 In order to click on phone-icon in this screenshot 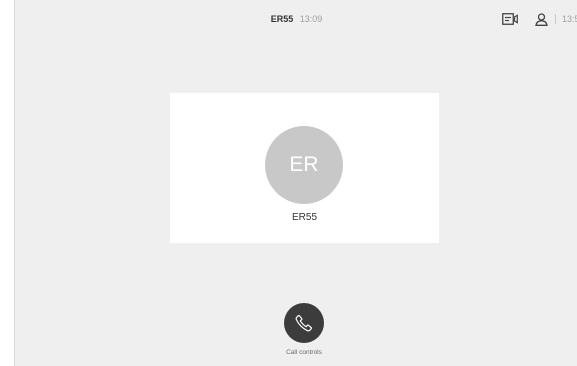, I will do `click(304, 323)`.